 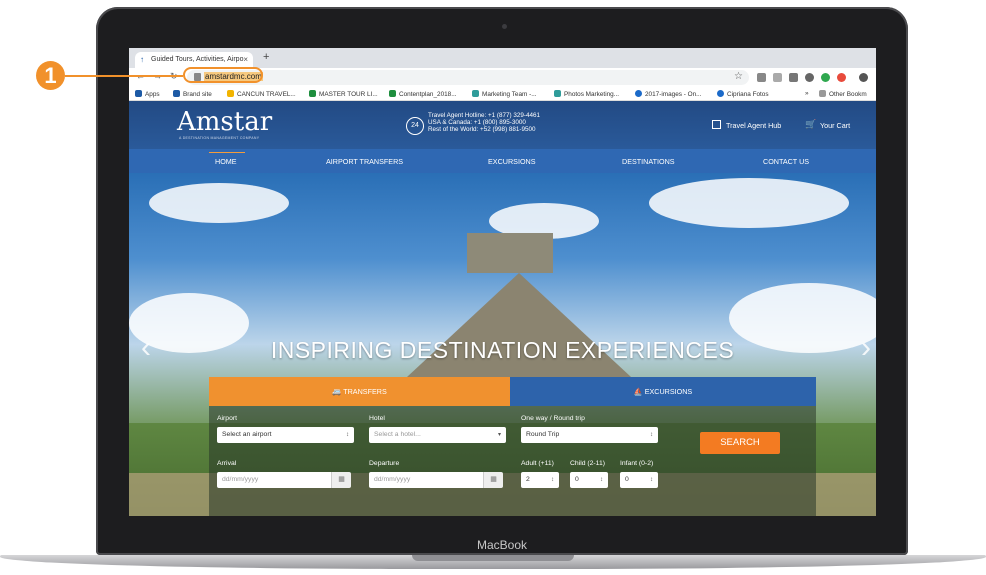 I want to click on hotline-world: Rest of the World: +52 (998) 881-9500, so click(x=482, y=129).